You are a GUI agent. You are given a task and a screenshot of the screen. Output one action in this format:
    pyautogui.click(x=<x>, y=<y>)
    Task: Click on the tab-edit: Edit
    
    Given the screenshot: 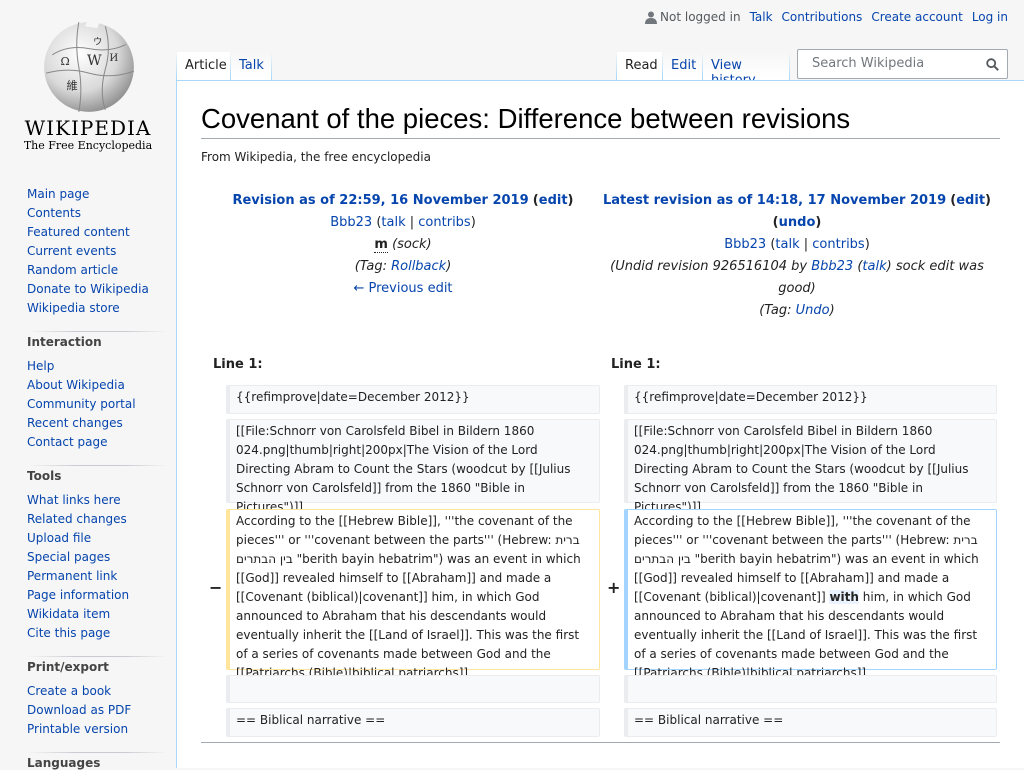 What is the action you would take?
    pyautogui.click(x=682, y=66)
    